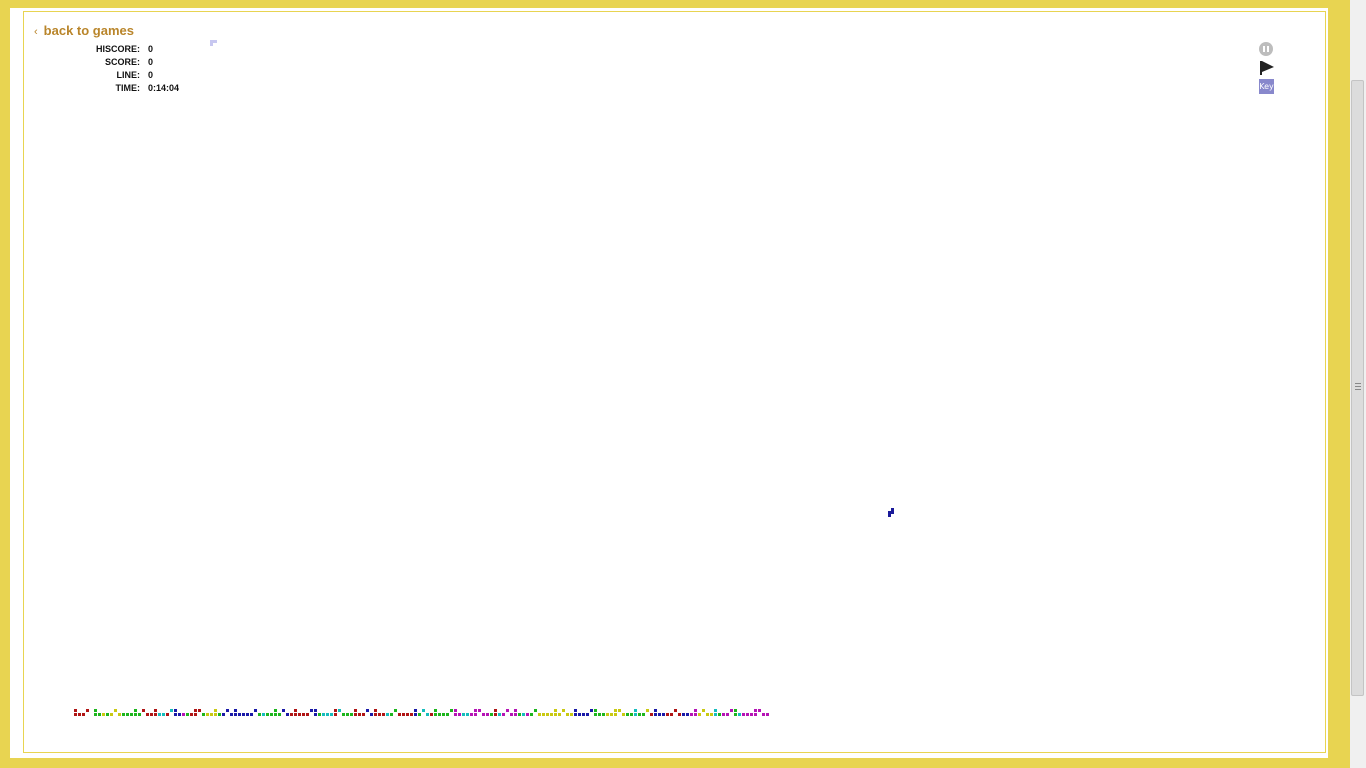  I want to click on line-value: 0, so click(151, 75).